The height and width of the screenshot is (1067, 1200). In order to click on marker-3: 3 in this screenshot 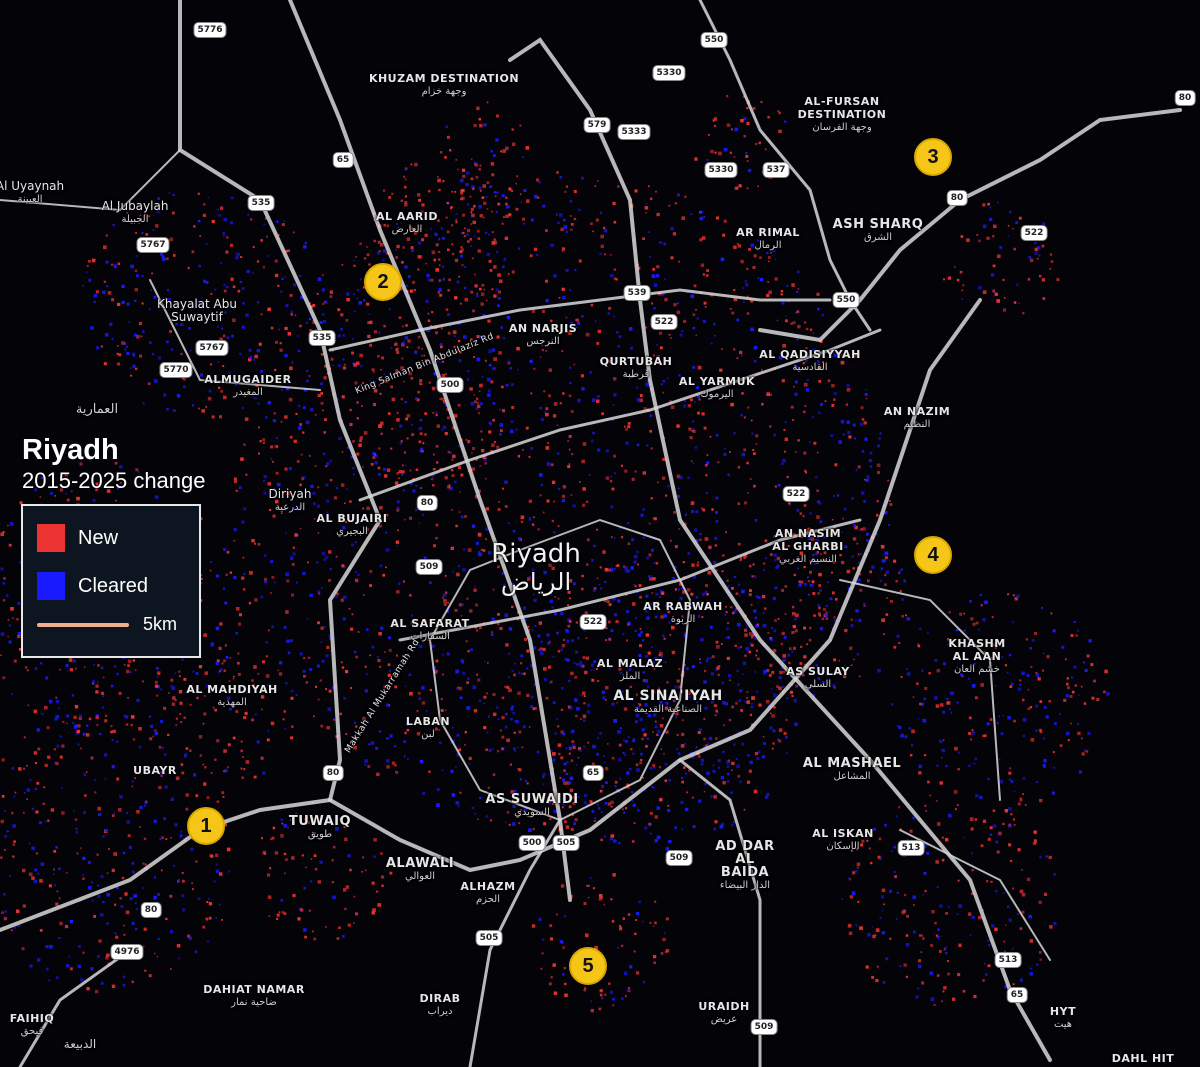, I will do `click(933, 157)`.